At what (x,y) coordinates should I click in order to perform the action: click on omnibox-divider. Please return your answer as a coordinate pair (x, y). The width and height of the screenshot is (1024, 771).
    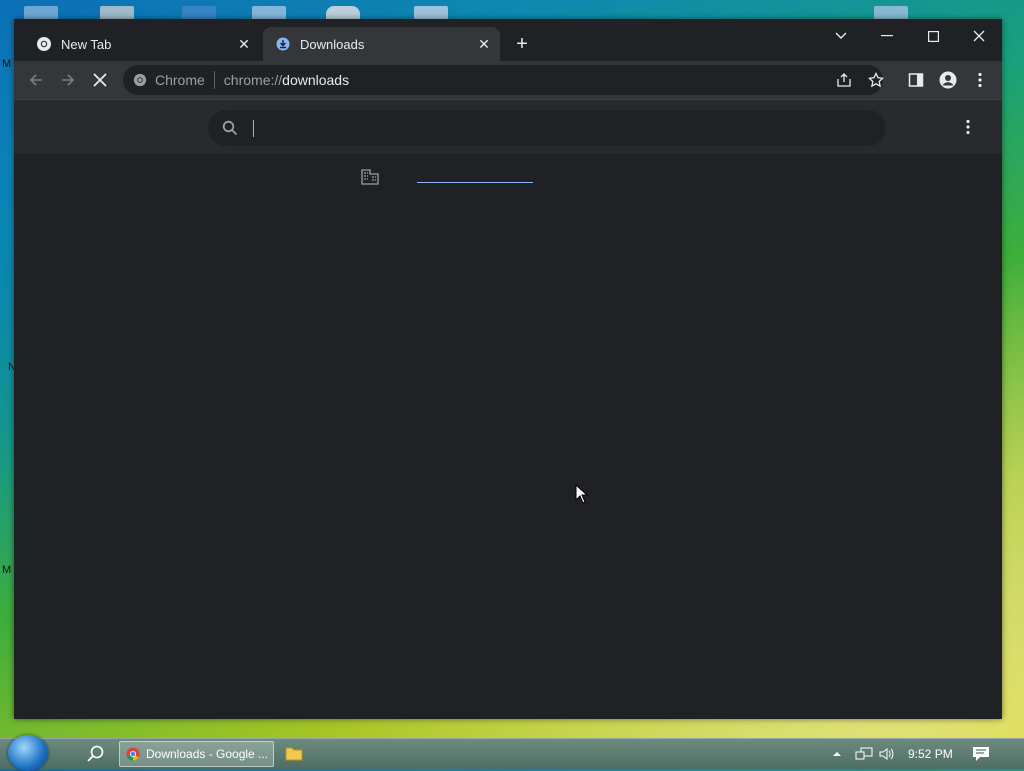
    Looking at the image, I should click on (214, 80).